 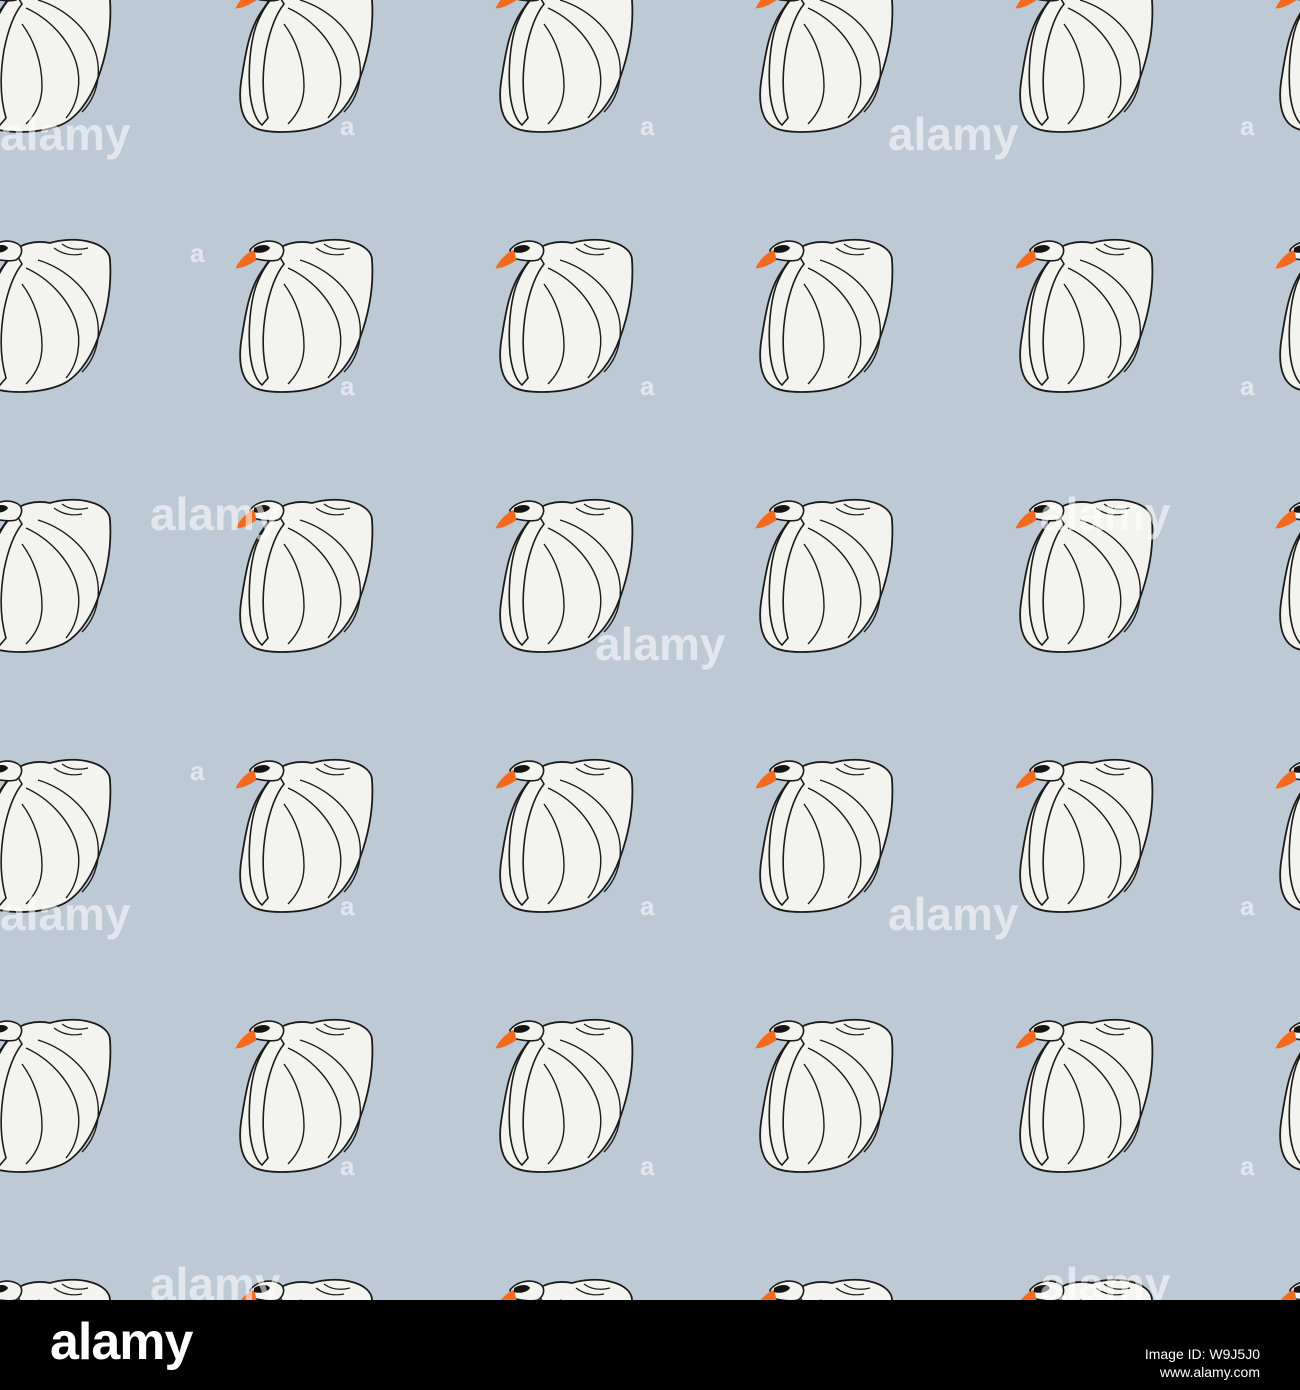 I want to click on swan-illustration, so click(x=56, y=1289).